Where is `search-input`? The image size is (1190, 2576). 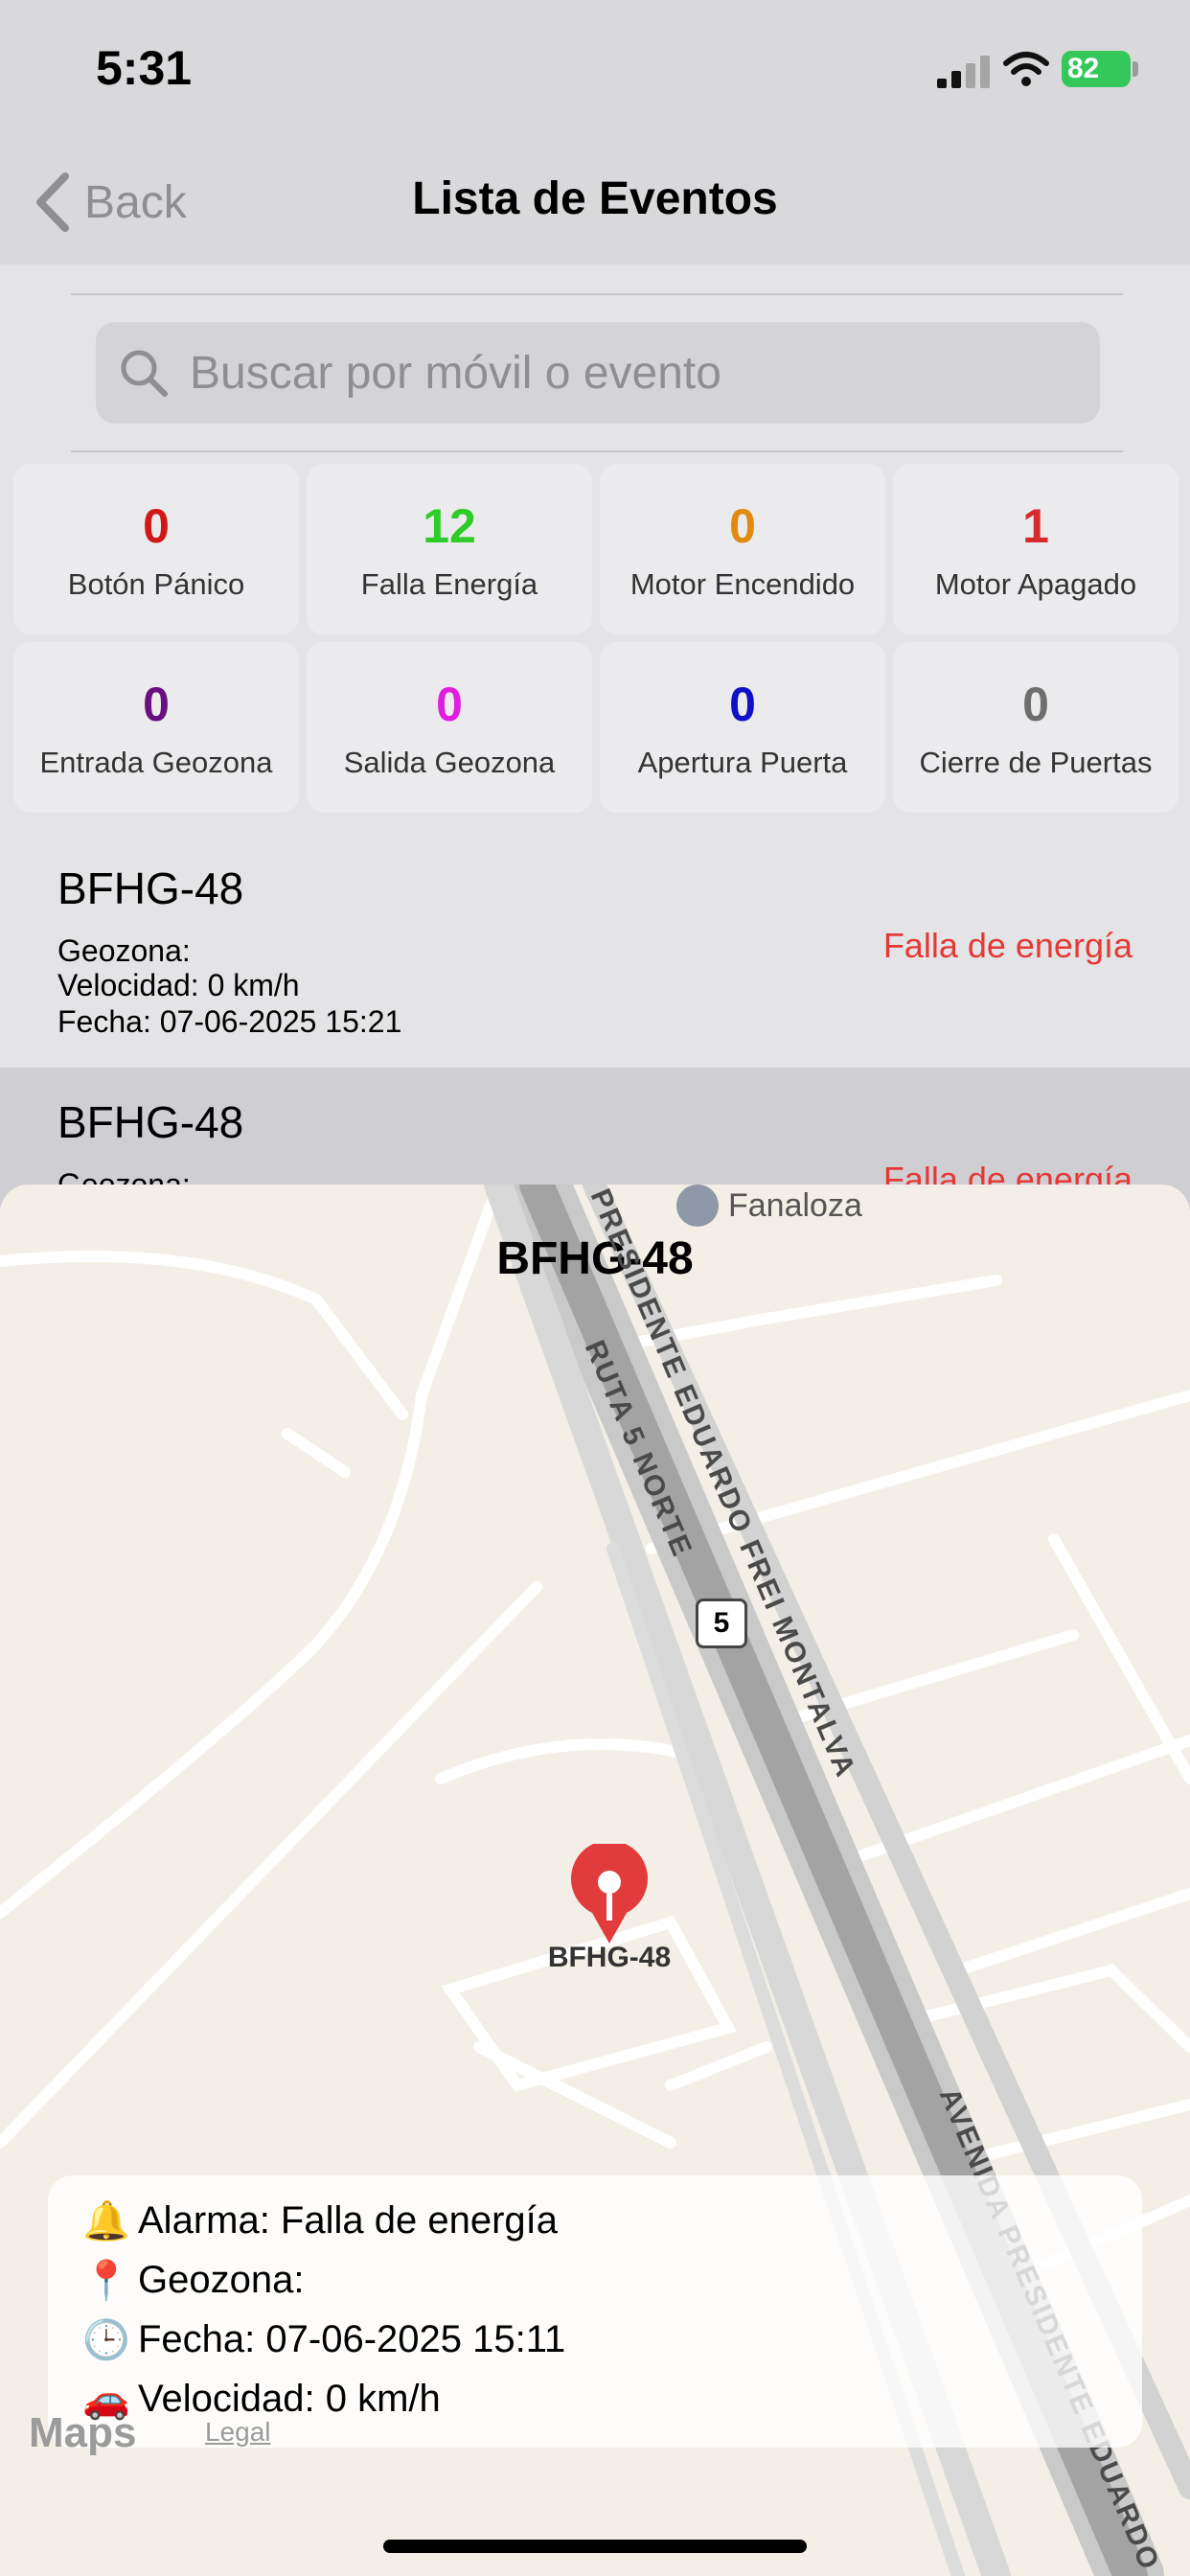
search-input is located at coordinates (621, 373).